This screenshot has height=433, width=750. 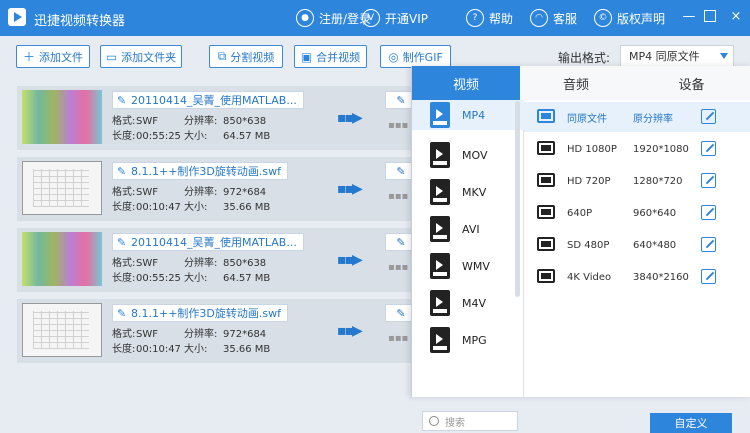 What do you see at coordinates (330, 56) in the screenshot?
I see `merge-video-button: ▣ 合并视频` at bounding box center [330, 56].